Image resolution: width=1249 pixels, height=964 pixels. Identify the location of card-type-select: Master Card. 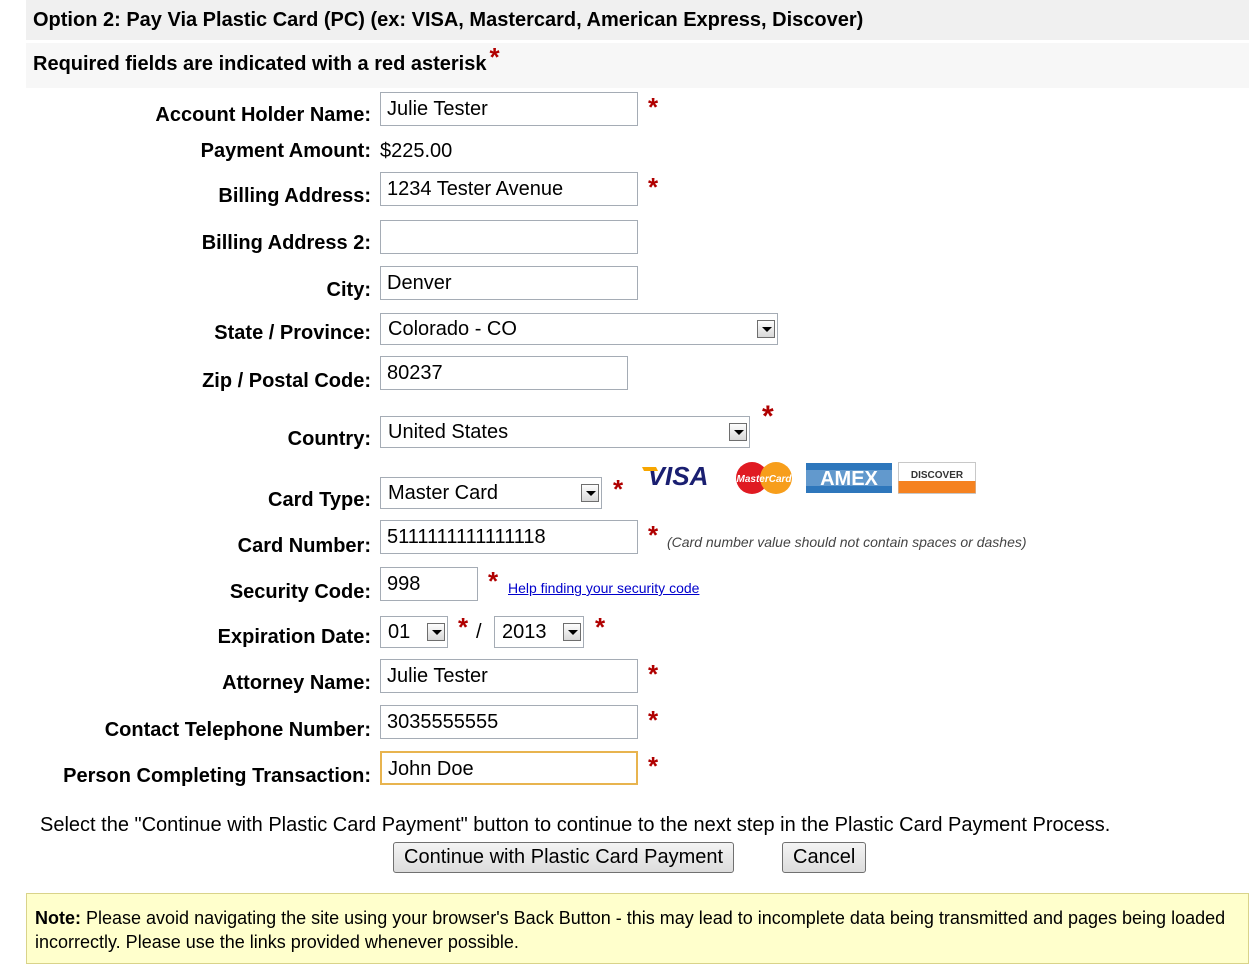
(491, 493).